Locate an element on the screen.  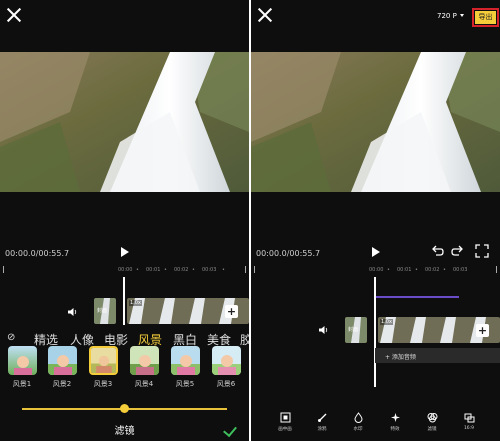
no-filter-icon: ⊘ is located at coordinates (11, 337).